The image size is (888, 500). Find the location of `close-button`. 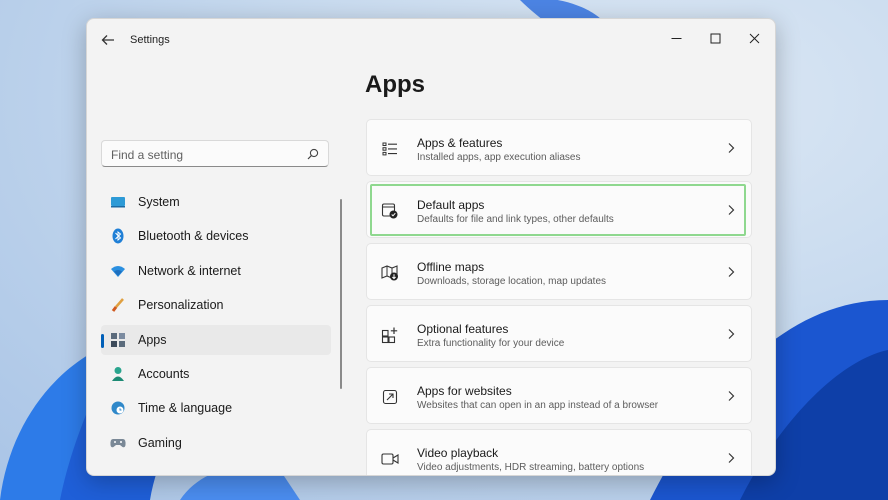

close-button is located at coordinates (754, 38).